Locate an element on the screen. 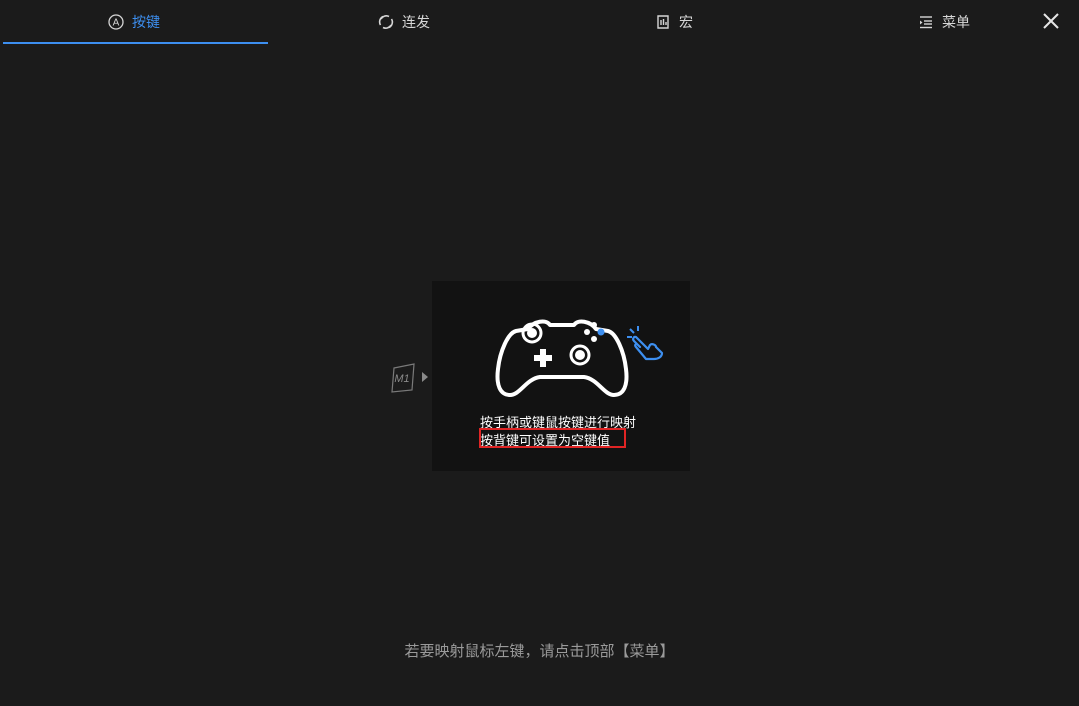 This screenshot has height=706, width=1079. m1-label: M1 is located at coordinates (401, 379).